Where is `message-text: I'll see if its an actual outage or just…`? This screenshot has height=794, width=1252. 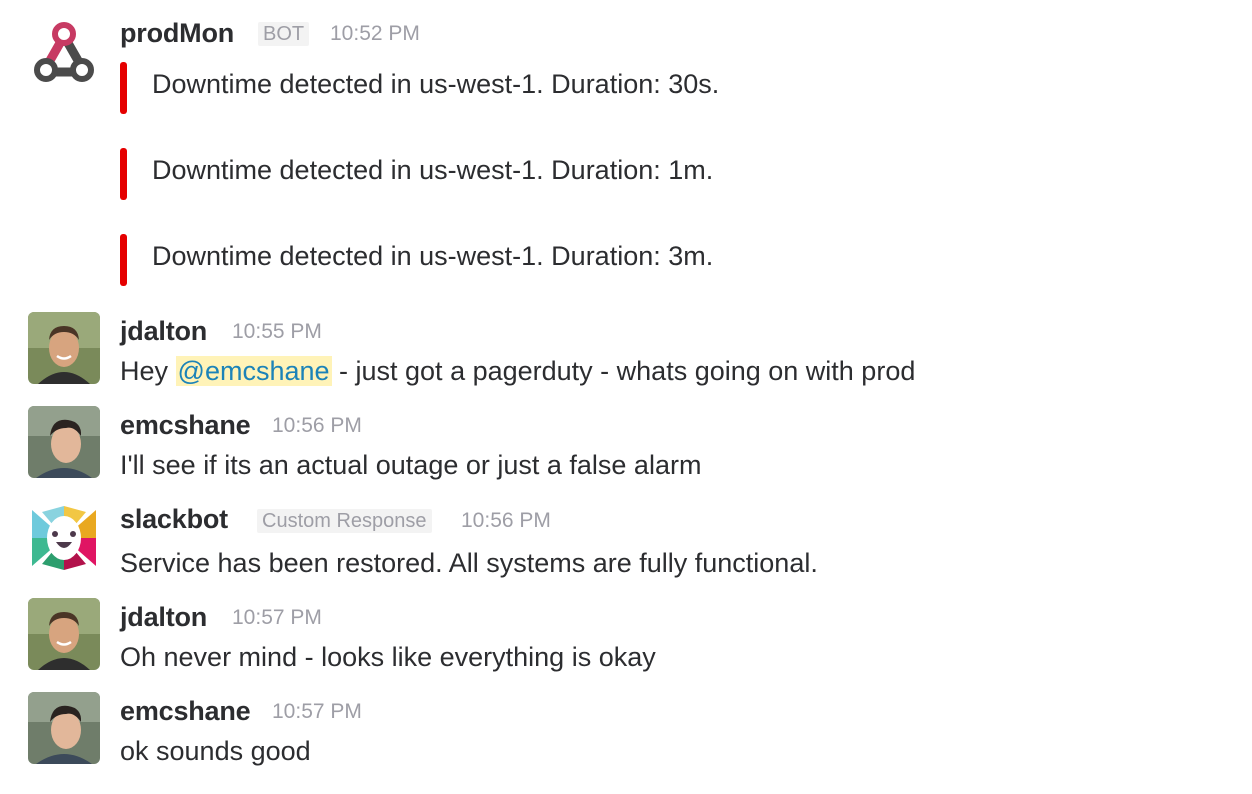 message-text: I'll see if its an actual outage or just… is located at coordinates (411, 465).